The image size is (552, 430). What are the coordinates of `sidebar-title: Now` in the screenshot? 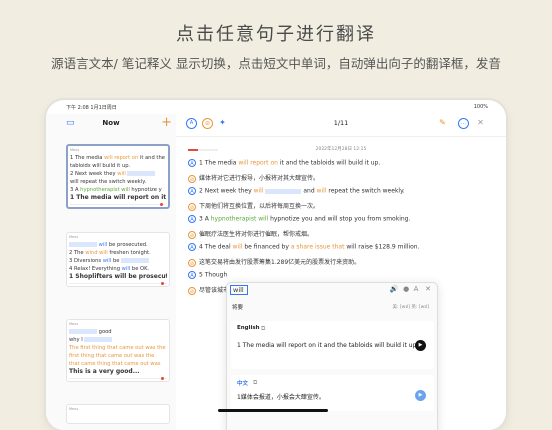 It's located at (111, 123).